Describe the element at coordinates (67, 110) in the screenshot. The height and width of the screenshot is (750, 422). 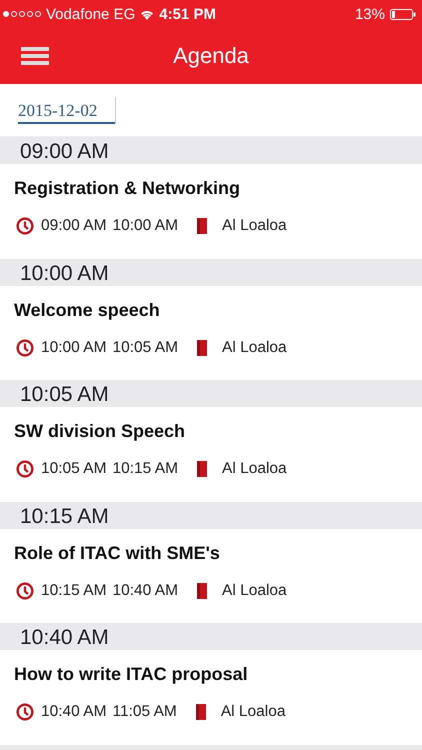
I see `date-tab: 2015-12-02` at that location.